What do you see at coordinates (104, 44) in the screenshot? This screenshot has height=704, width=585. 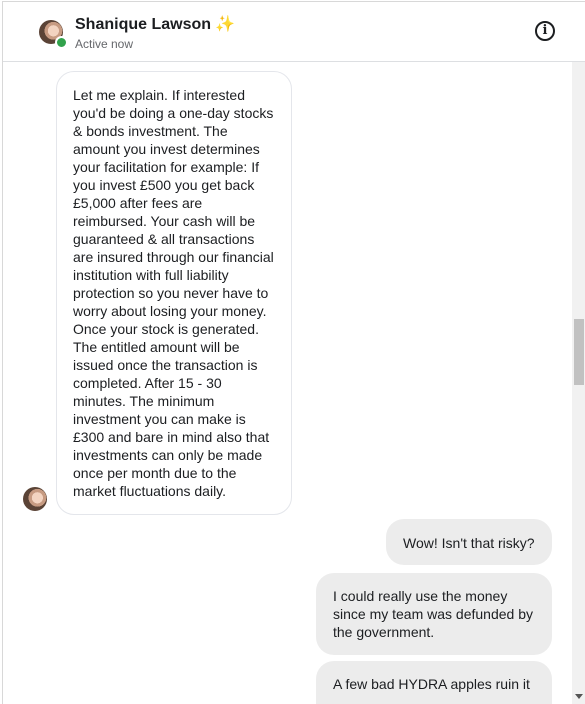 I see `active-status: Active now` at bounding box center [104, 44].